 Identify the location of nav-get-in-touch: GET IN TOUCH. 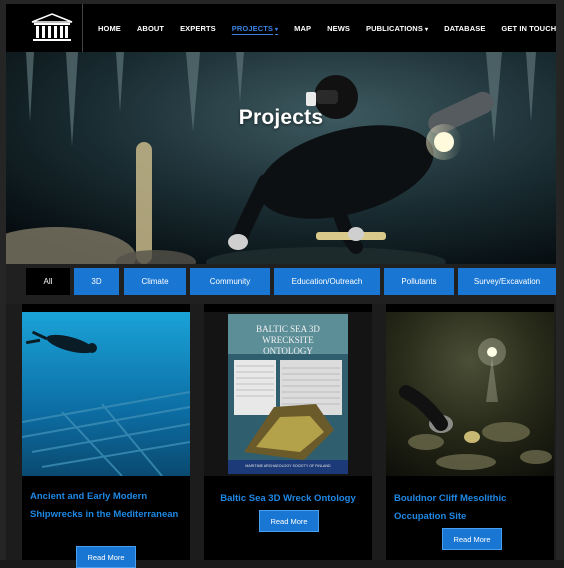
(528, 28).